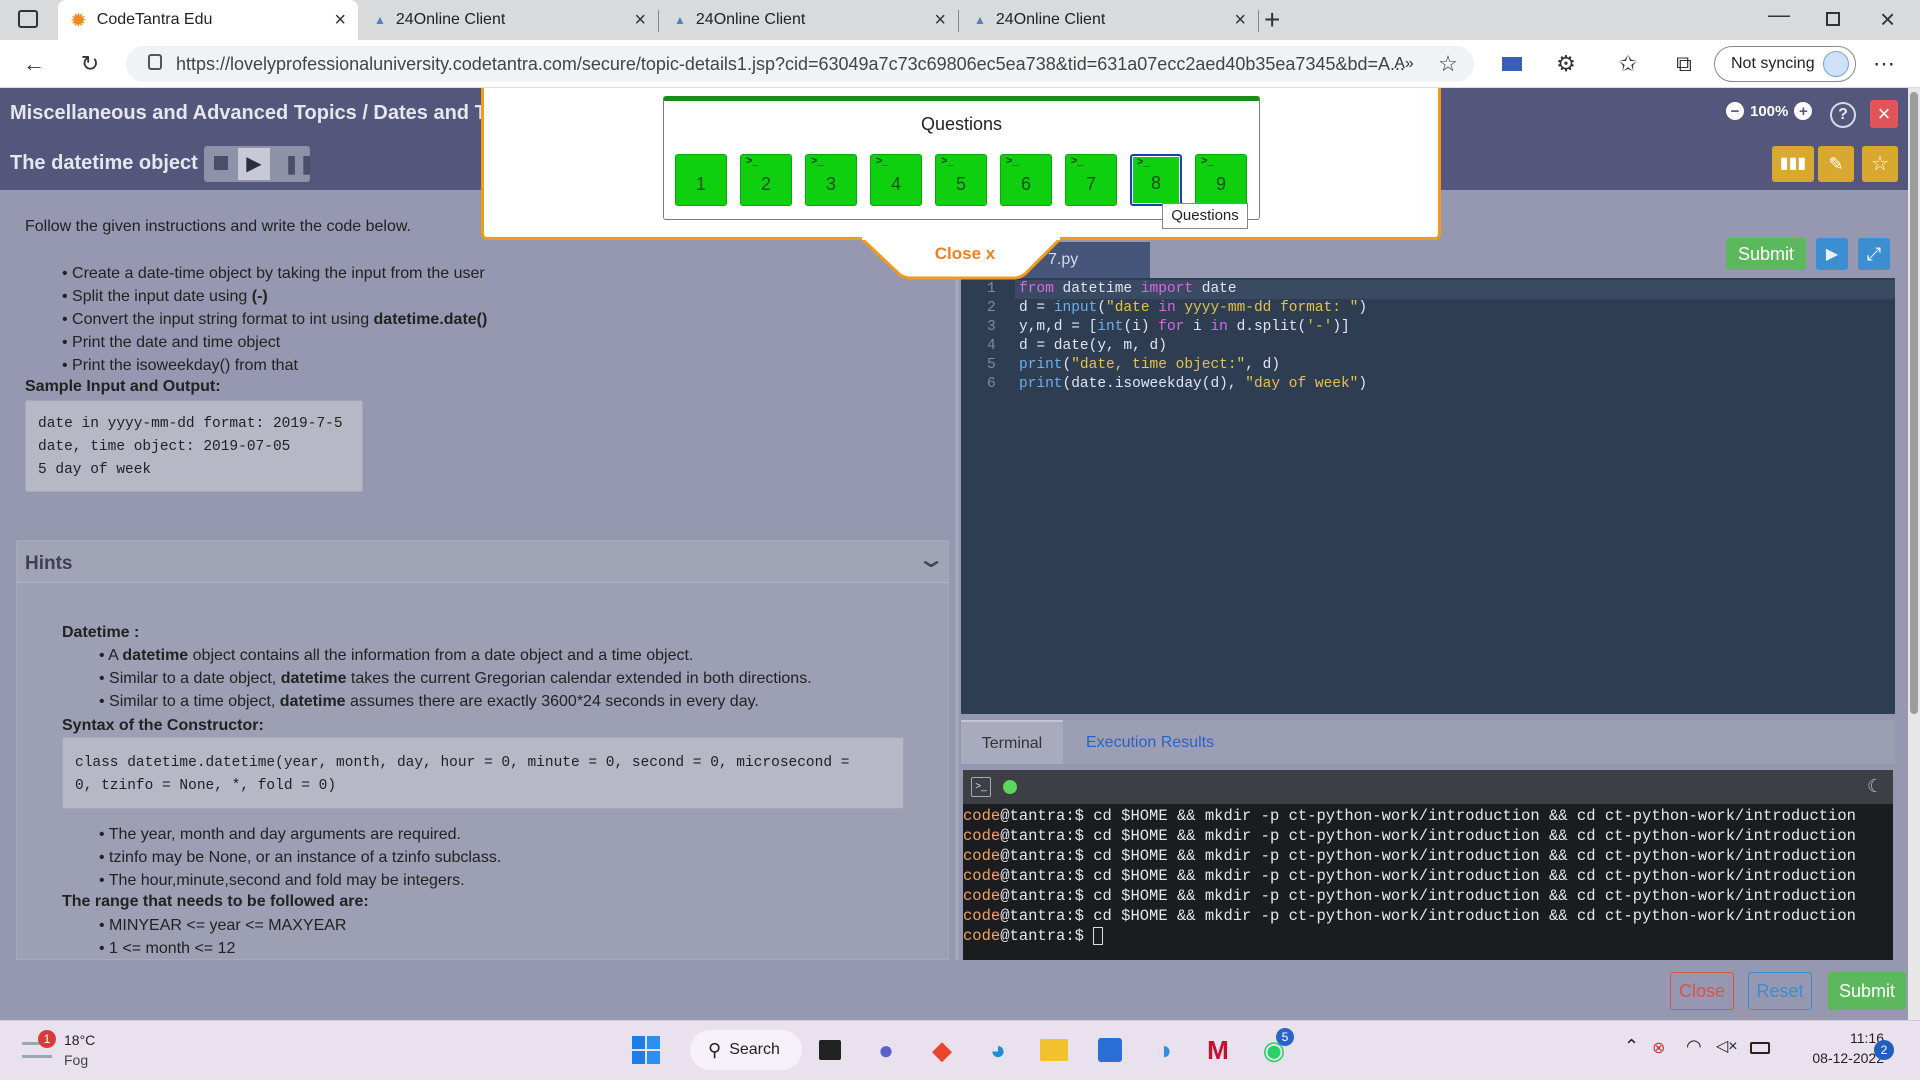 Image resolution: width=1920 pixels, height=1080 pixels. What do you see at coordinates (1428, 936) in the screenshot?
I see `terminal-prompt-line: code@tantra:$` at bounding box center [1428, 936].